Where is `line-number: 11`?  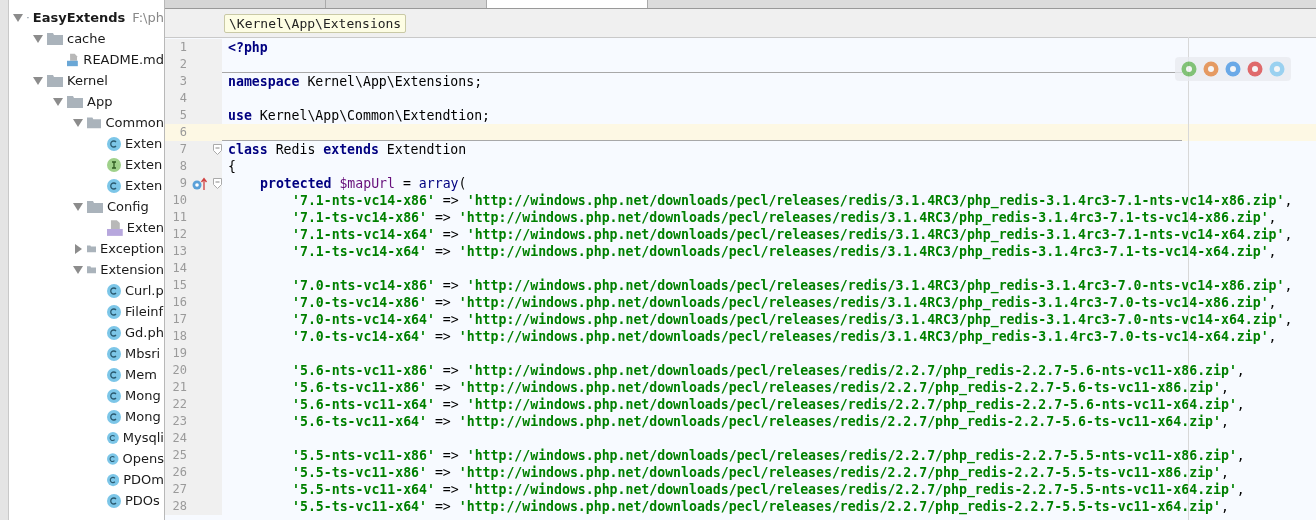 line-number: 11 is located at coordinates (179, 217).